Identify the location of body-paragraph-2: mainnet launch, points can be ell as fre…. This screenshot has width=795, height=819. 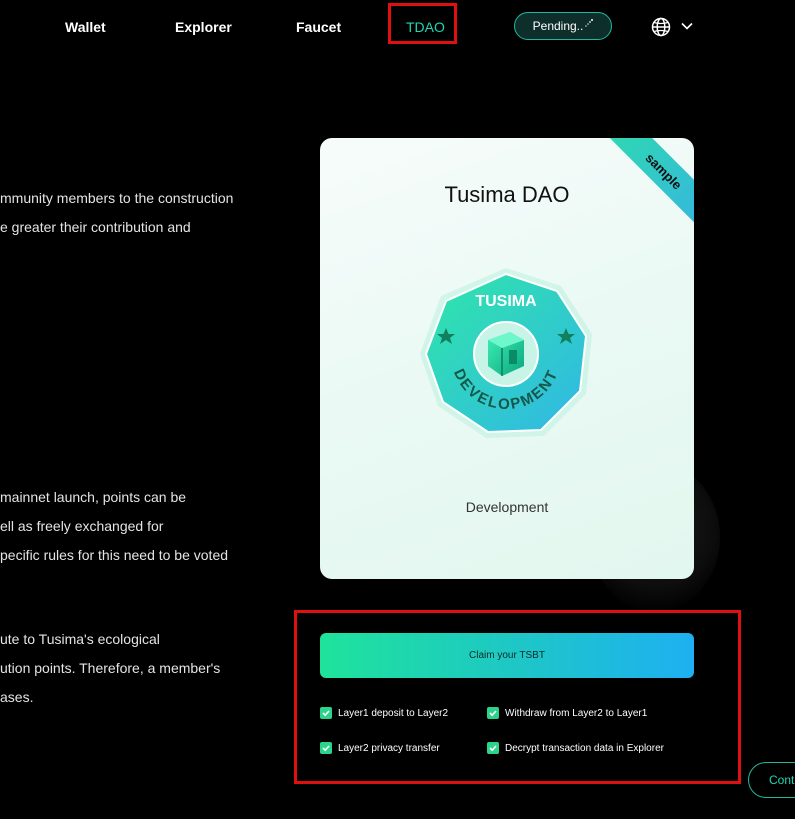
(114, 526).